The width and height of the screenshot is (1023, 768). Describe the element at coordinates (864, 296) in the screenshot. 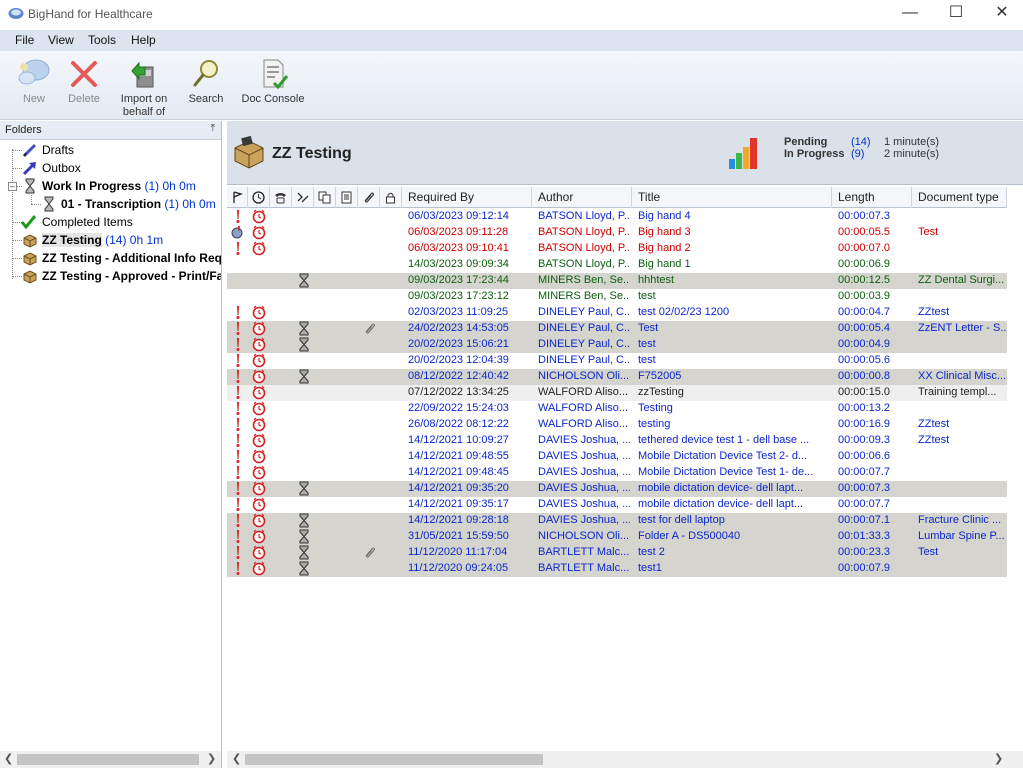

I see `cell-length: 00:00:03.9` at that location.